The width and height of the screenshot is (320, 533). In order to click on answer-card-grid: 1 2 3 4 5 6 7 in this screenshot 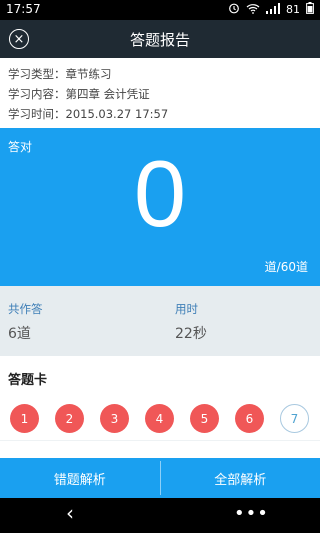, I will do `click(162, 419)`.